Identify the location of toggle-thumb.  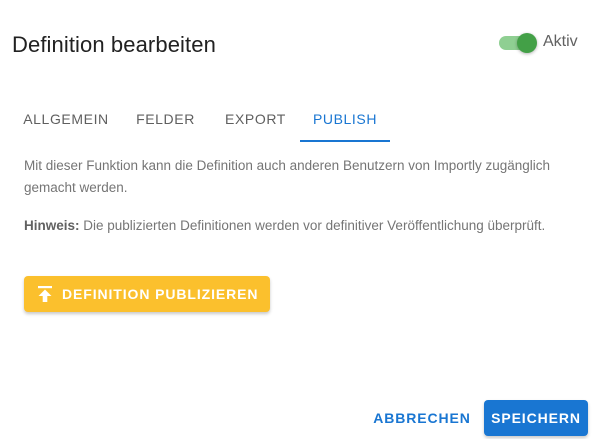
(527, 43).